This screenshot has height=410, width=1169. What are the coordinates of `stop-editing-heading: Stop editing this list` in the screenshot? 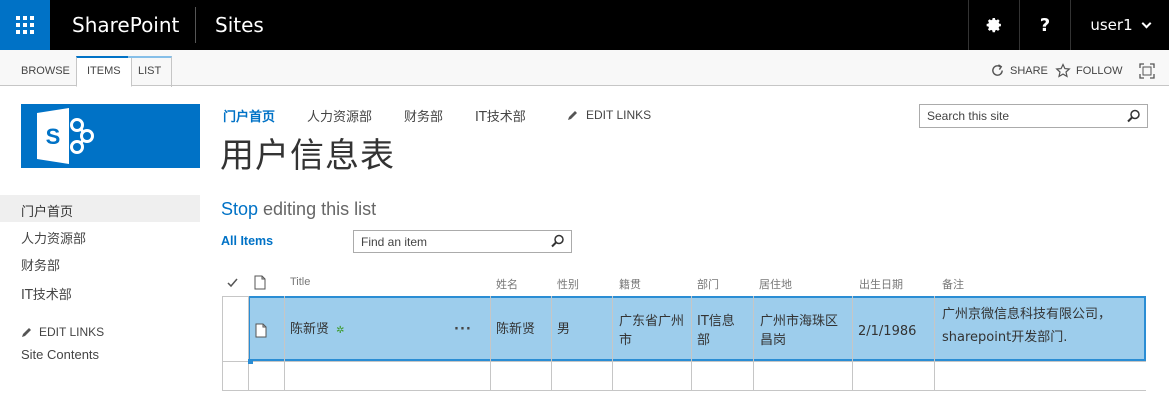 It's located at (298, 209).